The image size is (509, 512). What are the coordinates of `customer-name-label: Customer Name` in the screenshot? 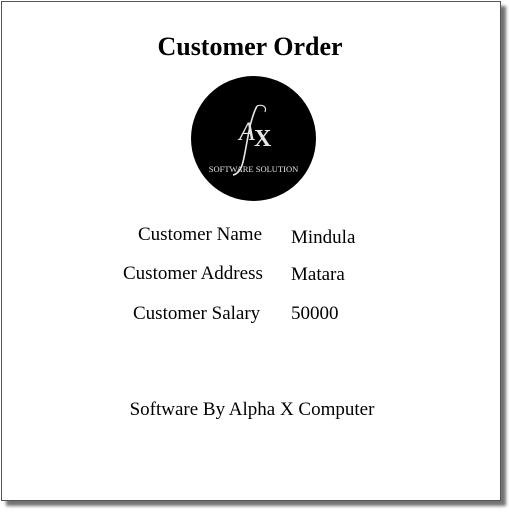 It's located at (200, 234).